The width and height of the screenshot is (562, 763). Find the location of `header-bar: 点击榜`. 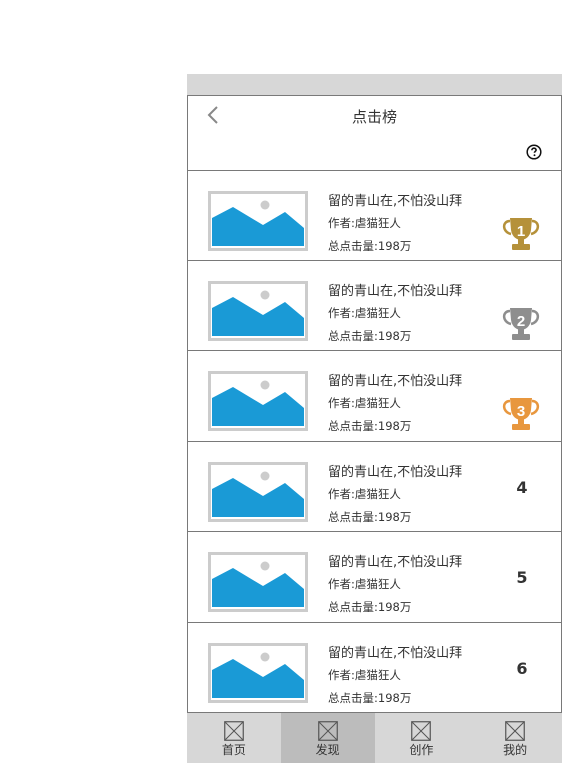

header-bar: 点击榜 is located at coordinates (374, 115).